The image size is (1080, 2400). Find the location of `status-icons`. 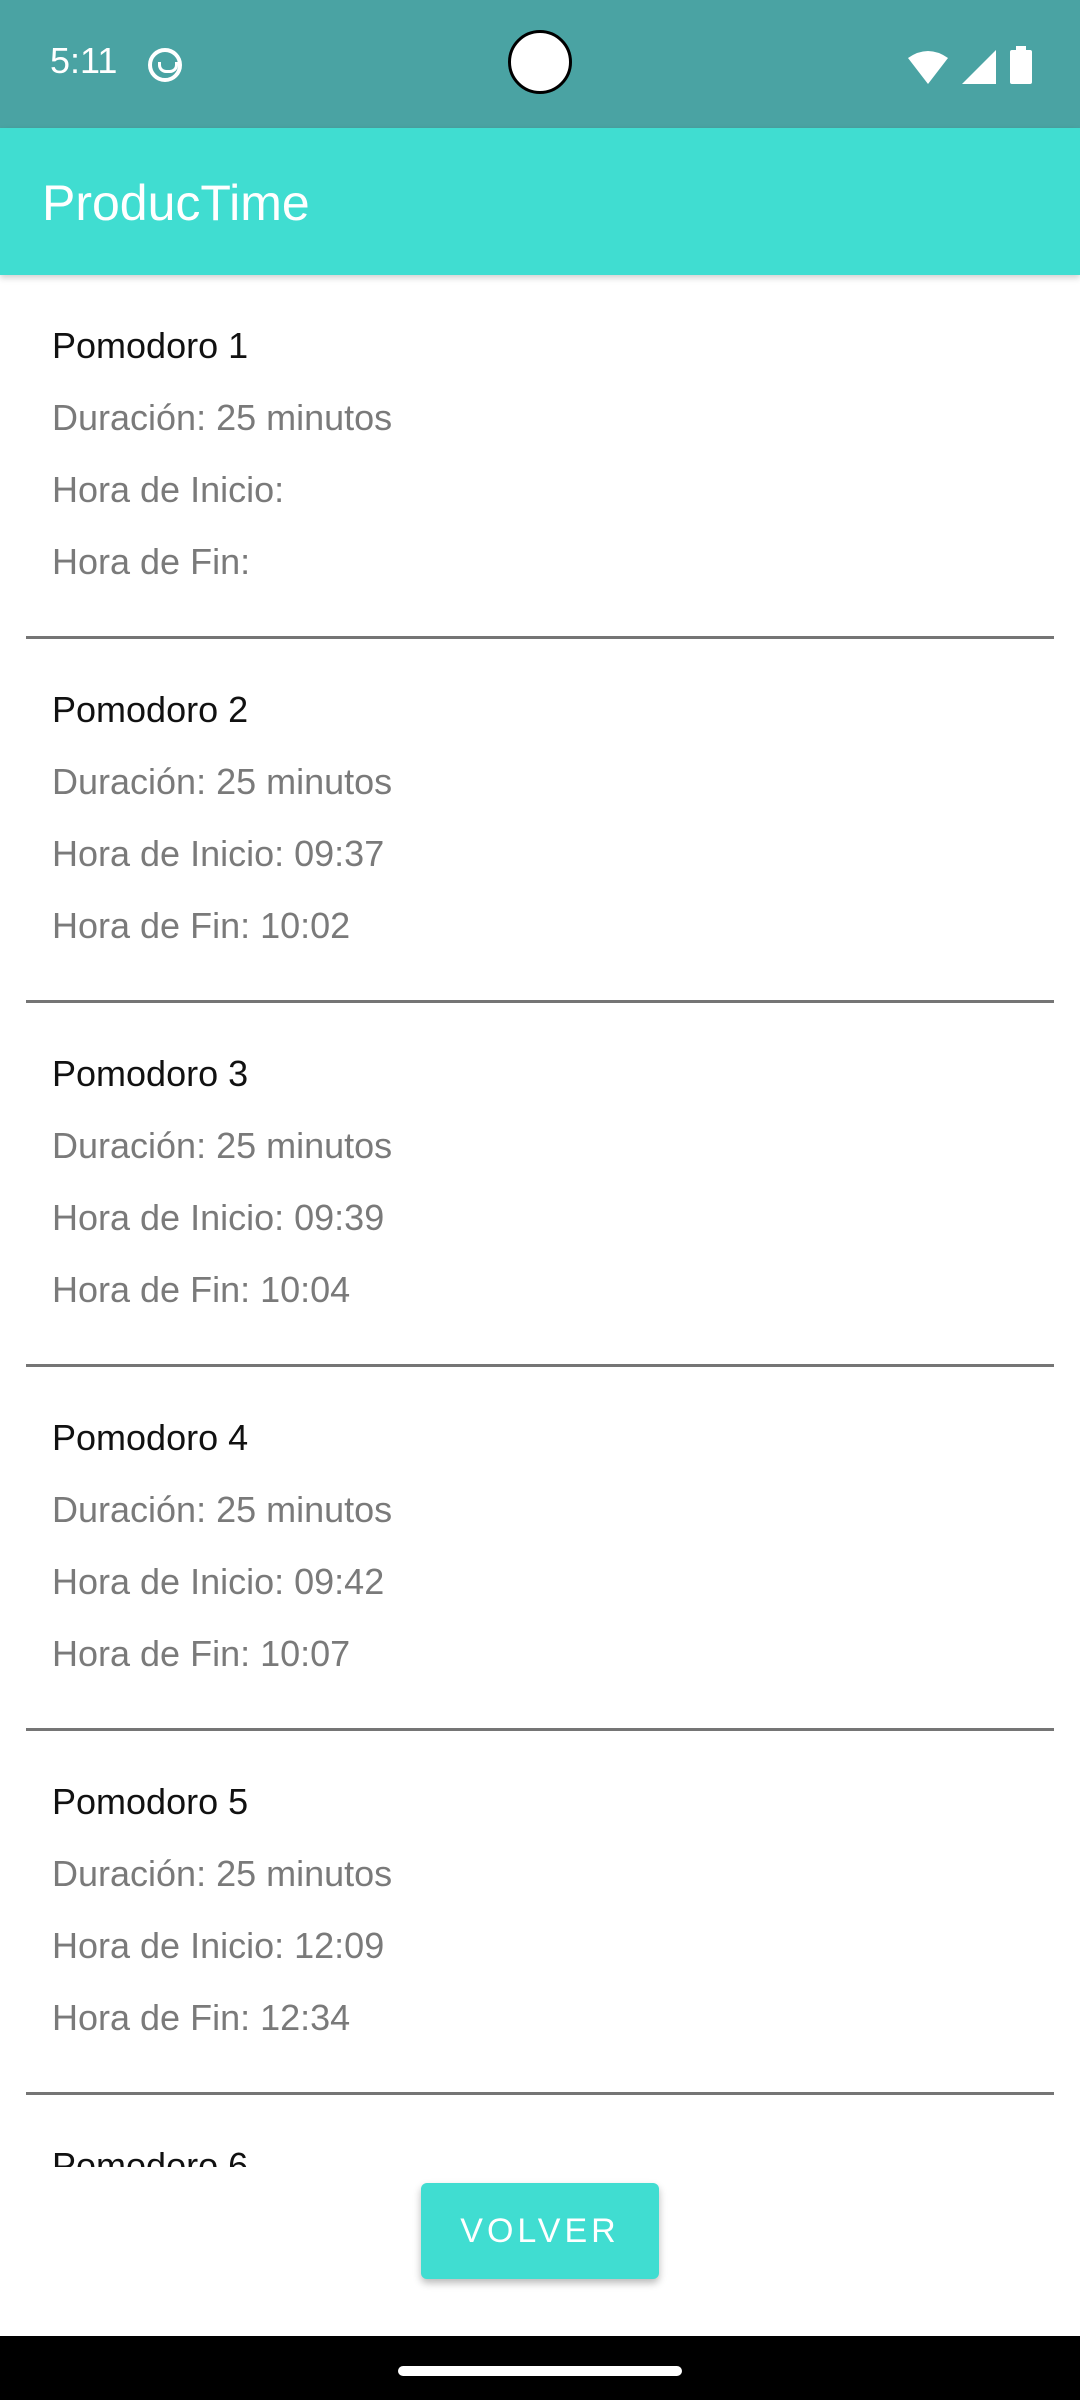

status-icons is located at coordinates (970, 64).